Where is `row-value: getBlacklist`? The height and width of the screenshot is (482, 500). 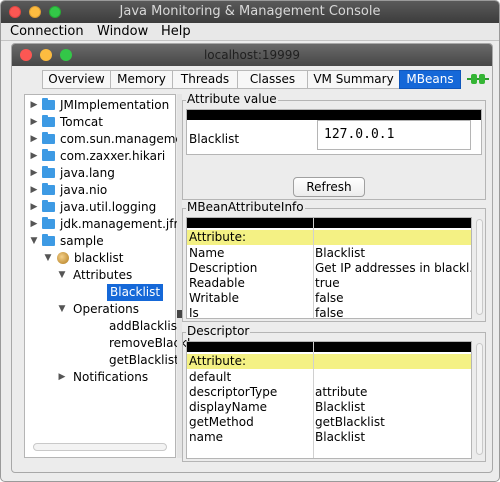 row-value: getBlacklist is located at coordinates (350, 422).